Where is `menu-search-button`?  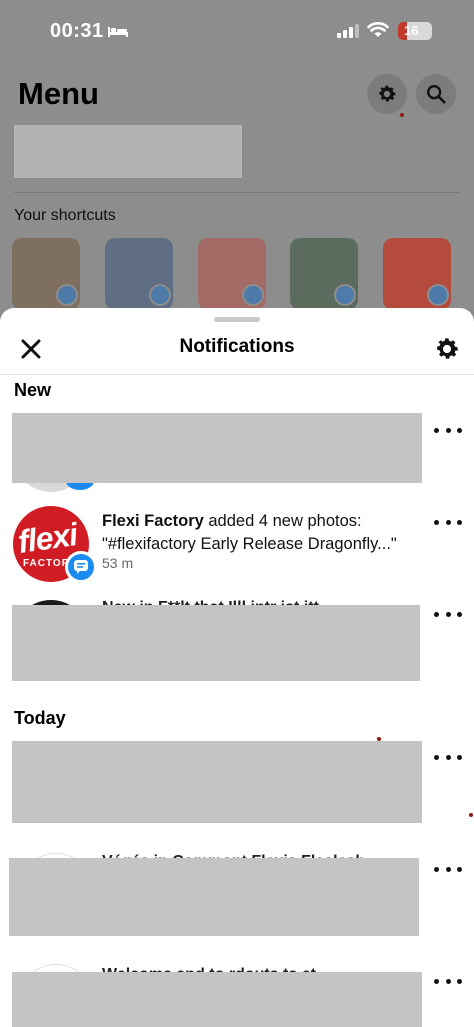 menu-search-button is located at coordinates (436, 94).